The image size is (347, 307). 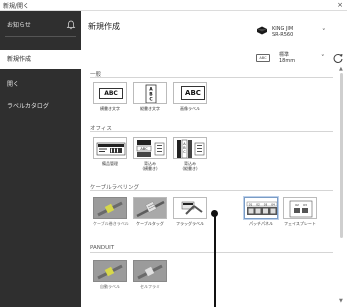 What do you see at coordinates (301, 209) in the screenshot?
I see `face-plate-icon: 02 03` at bounding box center [301, 209].